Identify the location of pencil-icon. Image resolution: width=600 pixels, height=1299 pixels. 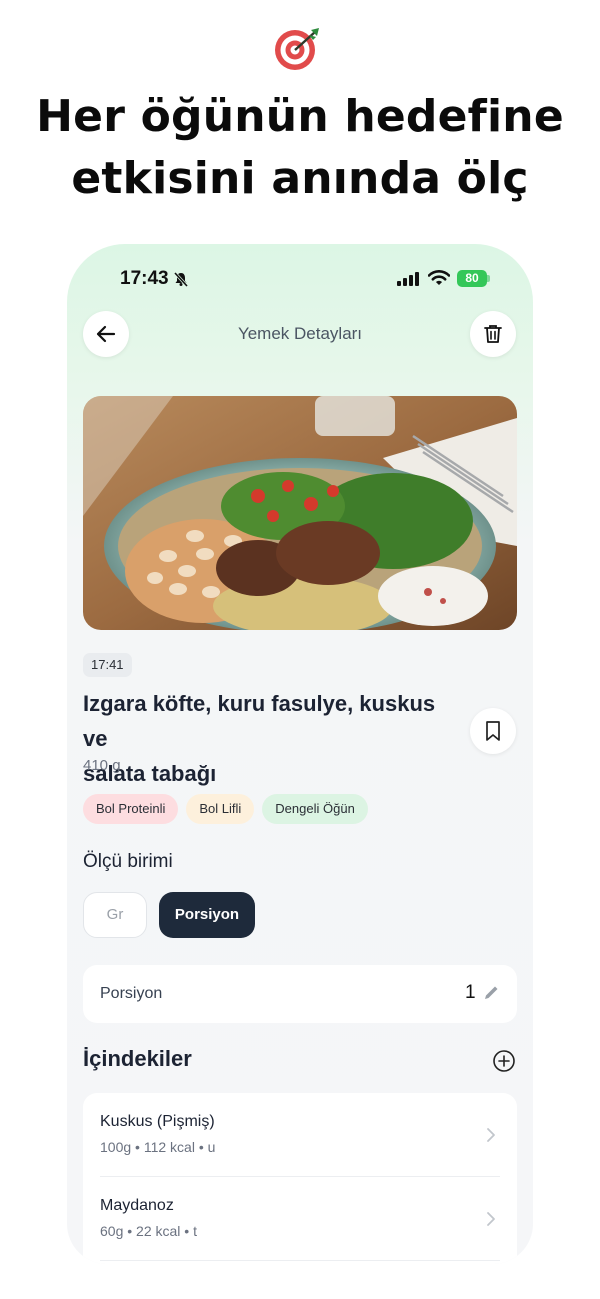
(491, 993).